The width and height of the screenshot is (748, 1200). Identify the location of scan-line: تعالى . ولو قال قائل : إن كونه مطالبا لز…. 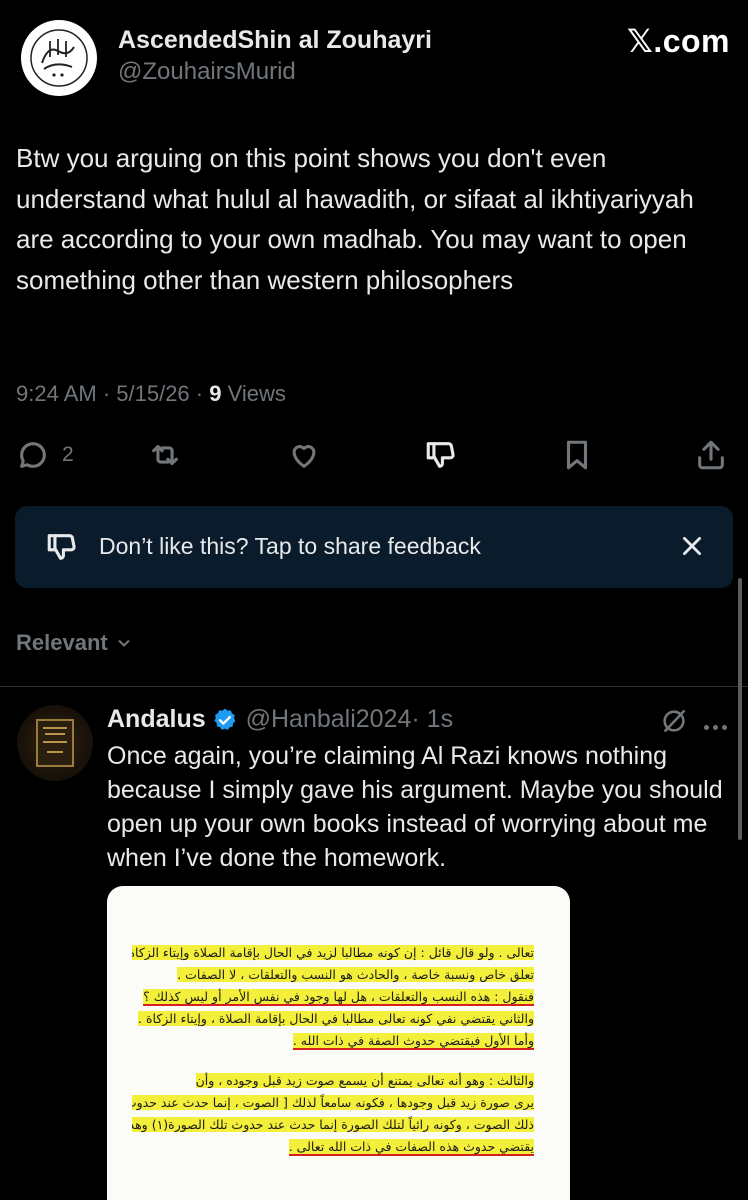
(333, 953).